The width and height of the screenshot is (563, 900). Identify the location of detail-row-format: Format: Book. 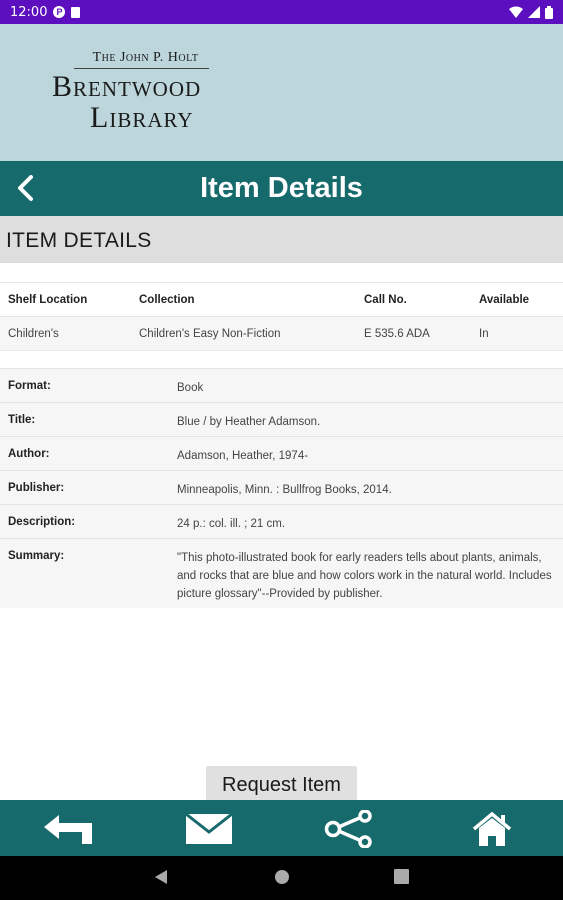
(281, 385).